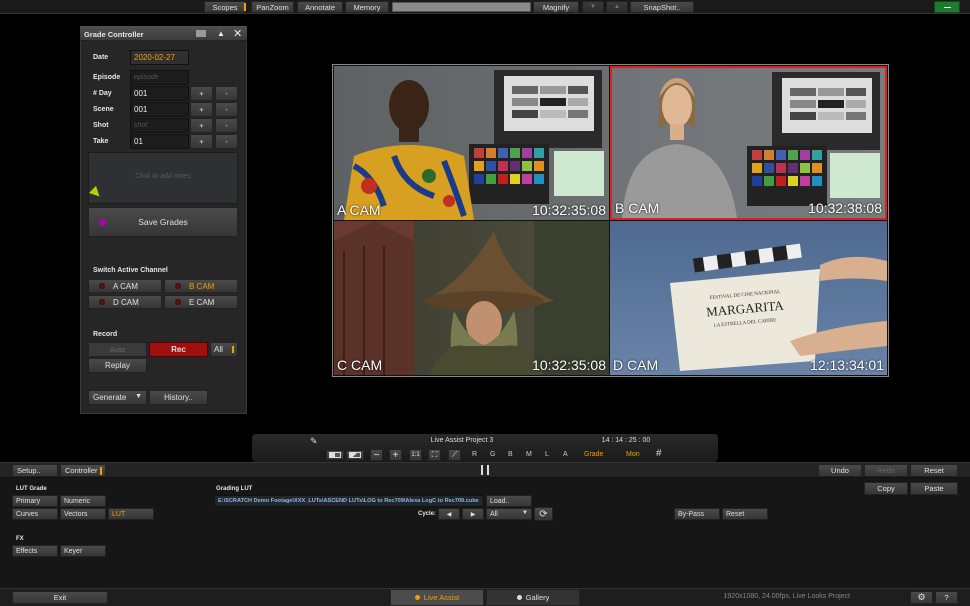 This screenshot has width=970, height=606. What do you see at coordinates (556, 7) in the screenshot?
I see `magnify-button: Magnify` at bounding box center [556, 7].